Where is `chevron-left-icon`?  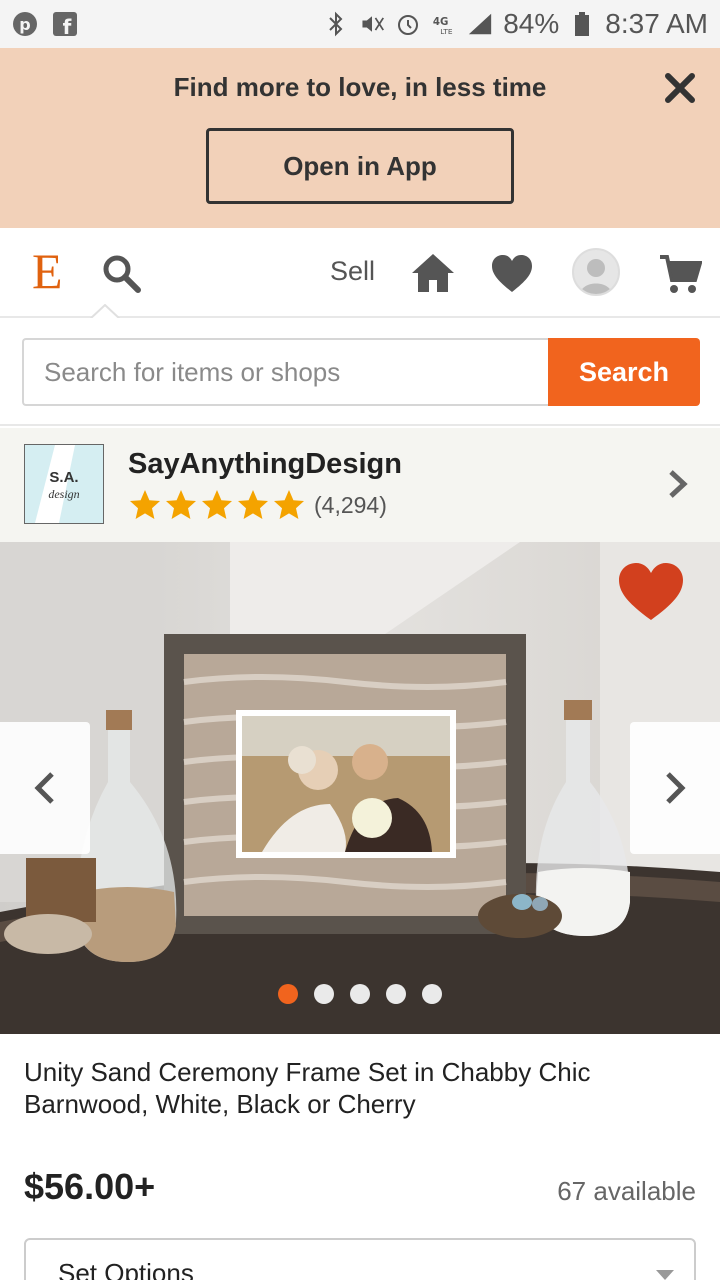
chevron-left-icon is located at coordinates (44, 788).